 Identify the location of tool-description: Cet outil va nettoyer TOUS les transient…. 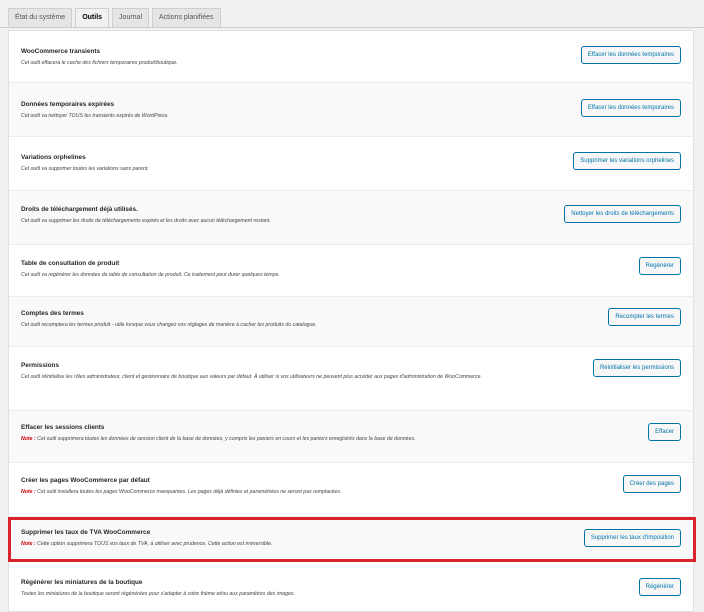
(95, 116).